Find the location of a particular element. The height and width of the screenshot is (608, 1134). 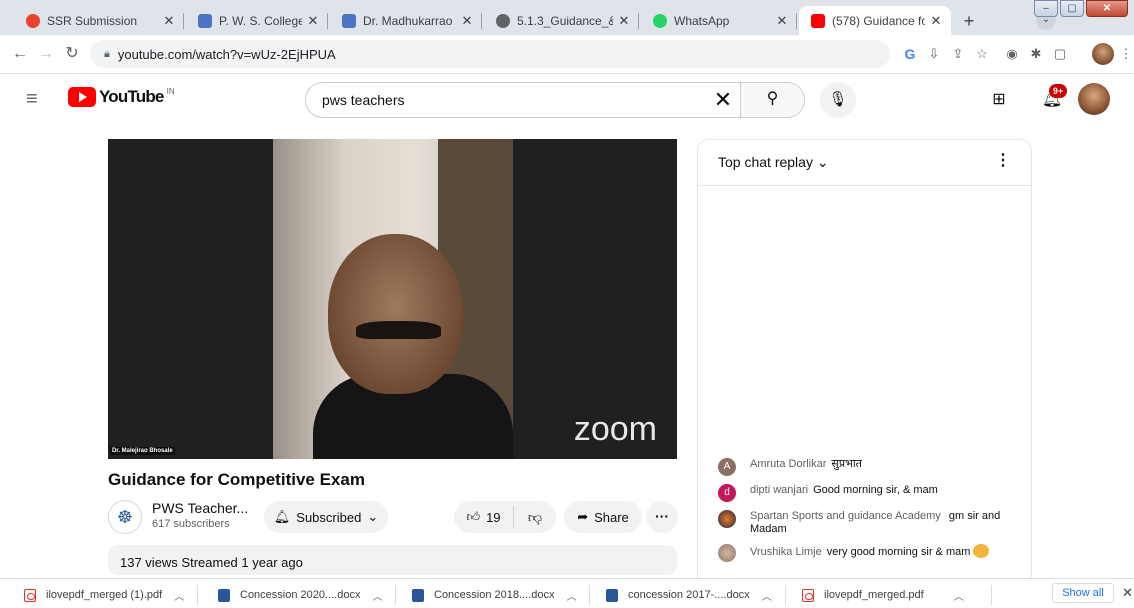

download-item: concession 2017-....docx ︿ is located at coordinates (696, 595).